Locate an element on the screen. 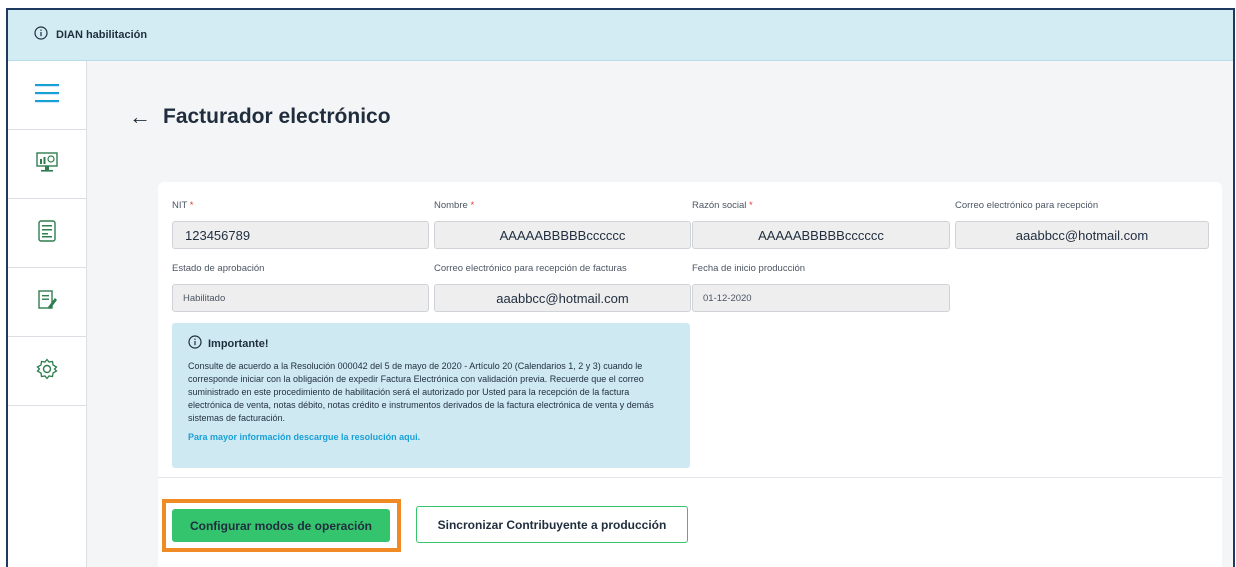 This screenshot has width=1236, height=567. gear-icon is located at coordinates (47, 371).